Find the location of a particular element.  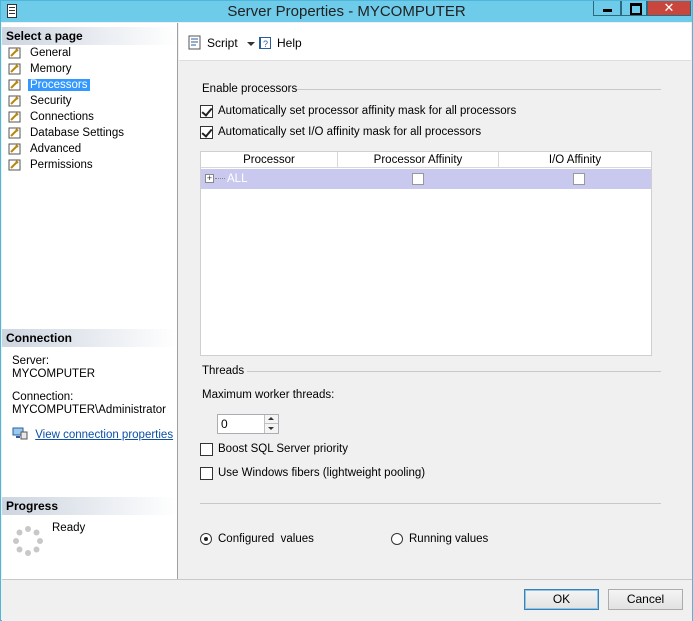

connection-label: Connection: is located at coordinates (43, 397).